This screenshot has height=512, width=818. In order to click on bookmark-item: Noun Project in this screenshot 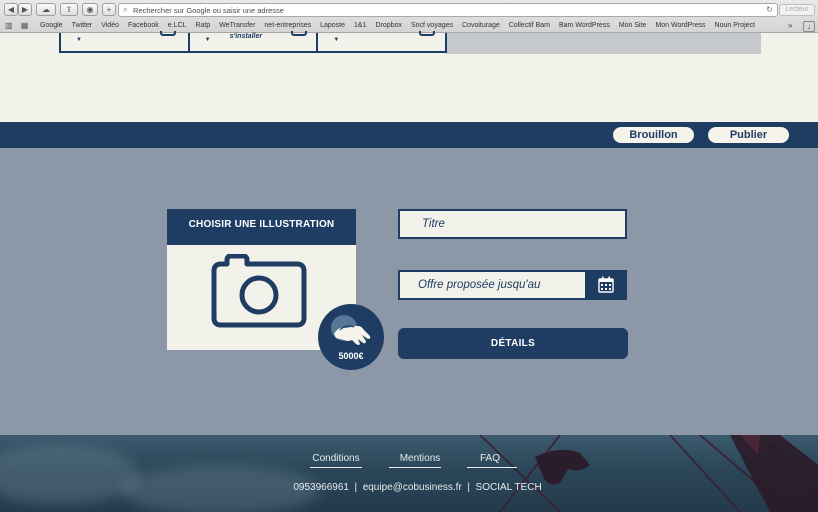, I will do `click(735, 25)`.